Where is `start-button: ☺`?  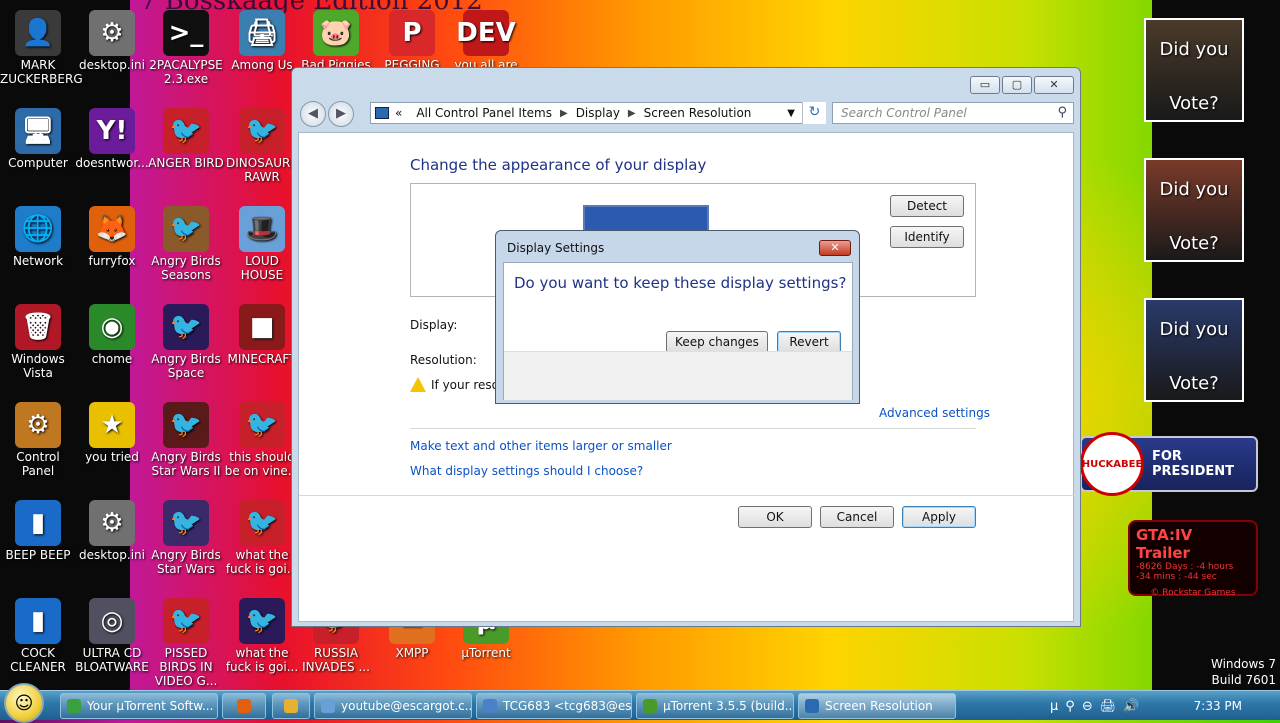 start-button: ☺ is located at coordinates (24, 703).